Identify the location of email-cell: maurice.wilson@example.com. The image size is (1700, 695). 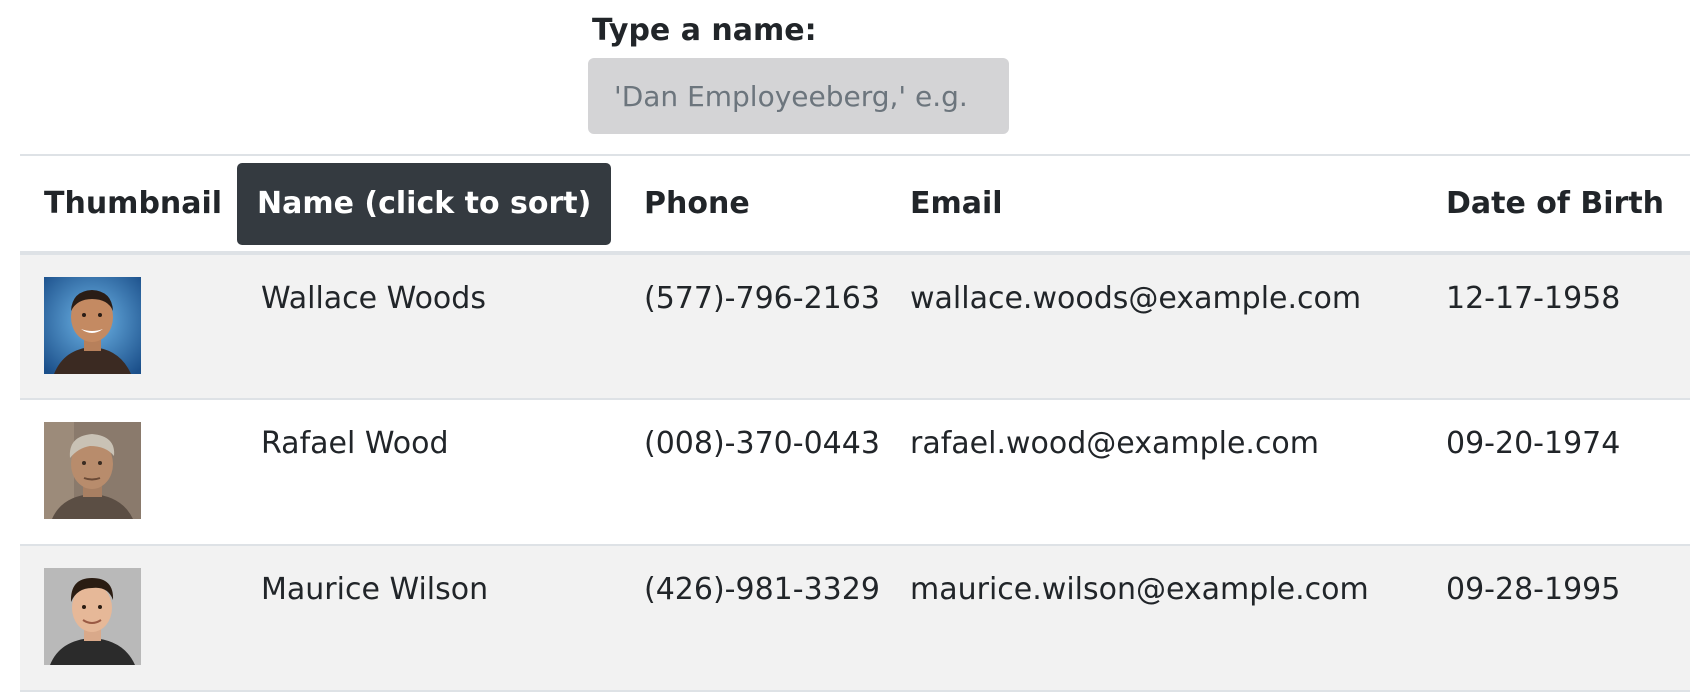
(1139, 589).